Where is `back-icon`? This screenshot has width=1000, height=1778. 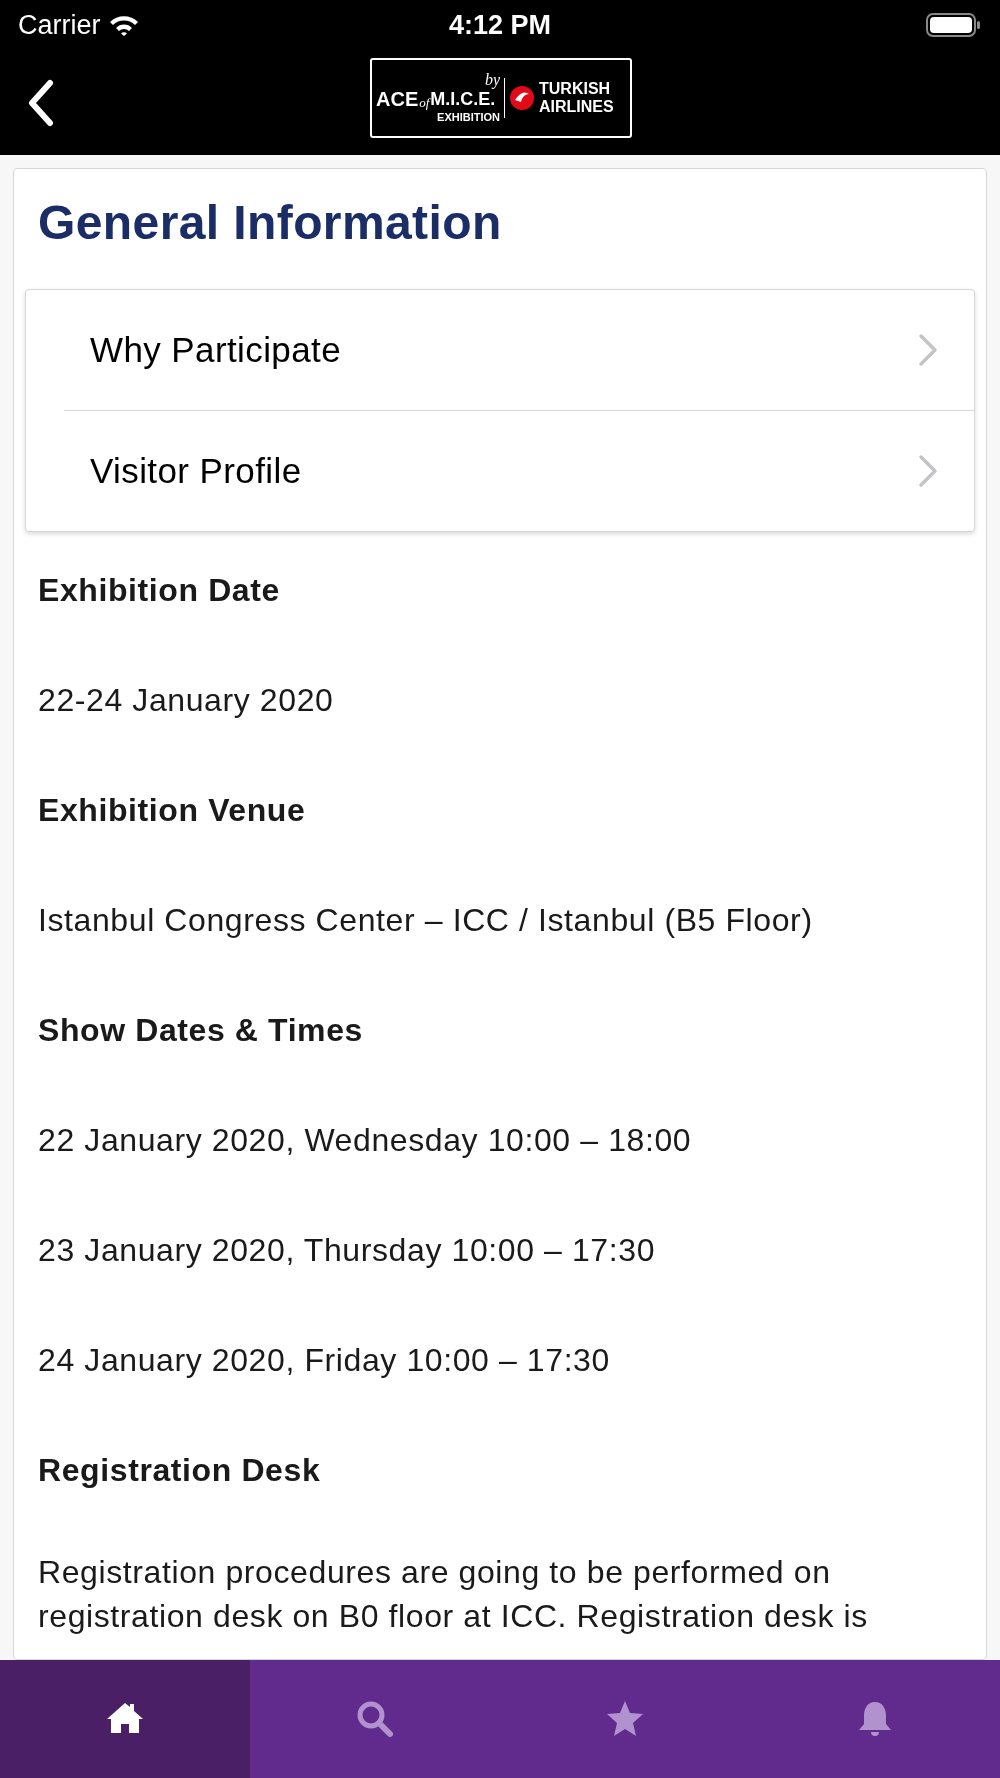
back-icon is located at coordinates (40, 102).